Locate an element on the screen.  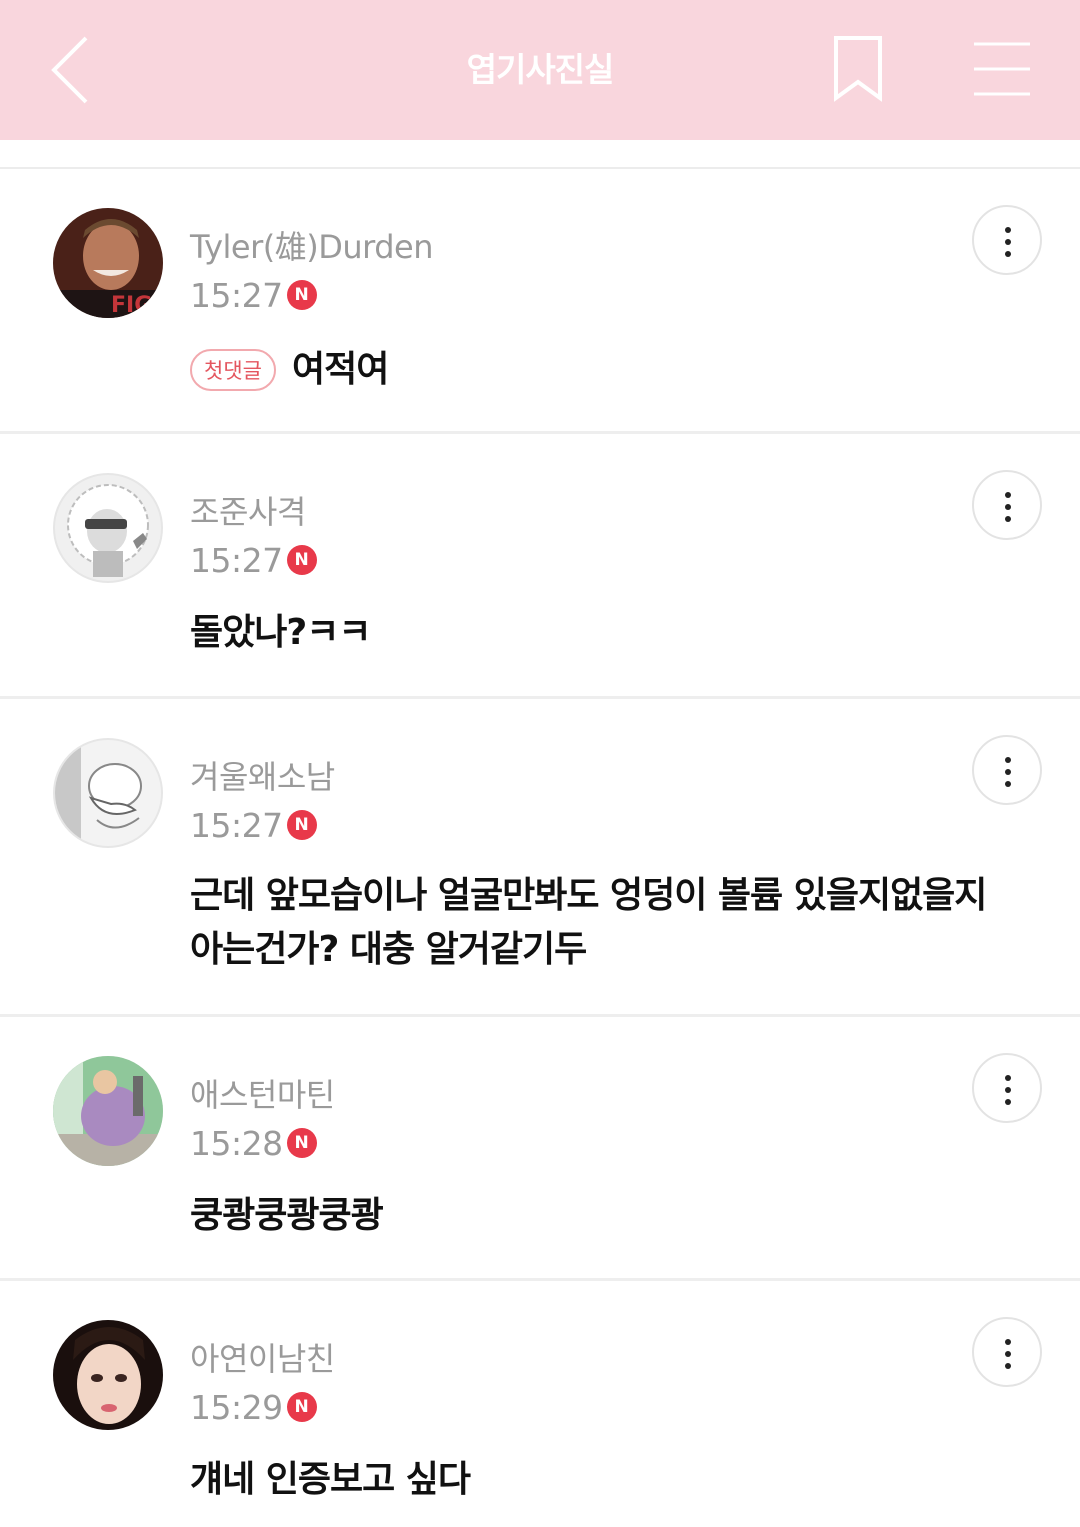
author-name: 조준사격 is located at coordinates (248, 510).